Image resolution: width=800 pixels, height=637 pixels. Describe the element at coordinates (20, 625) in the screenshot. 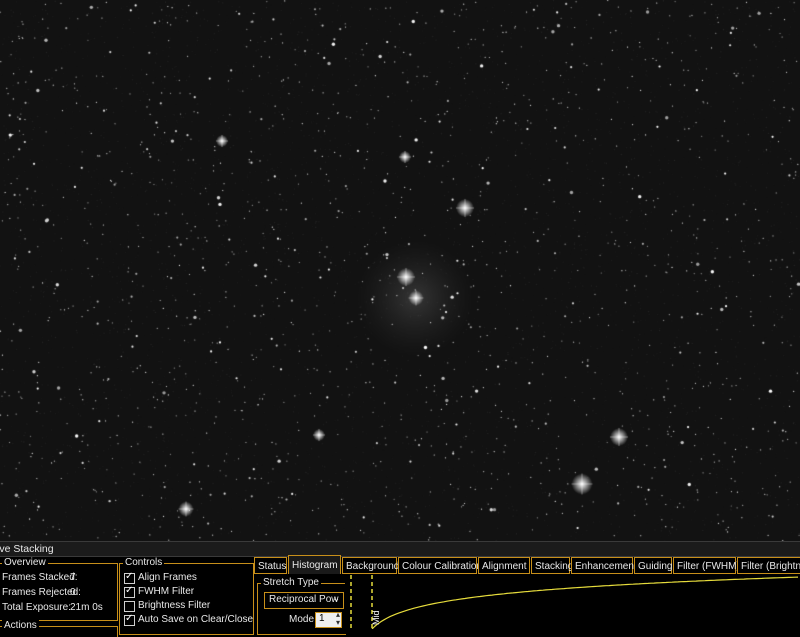

I see `actions-label: Actions` at that location.